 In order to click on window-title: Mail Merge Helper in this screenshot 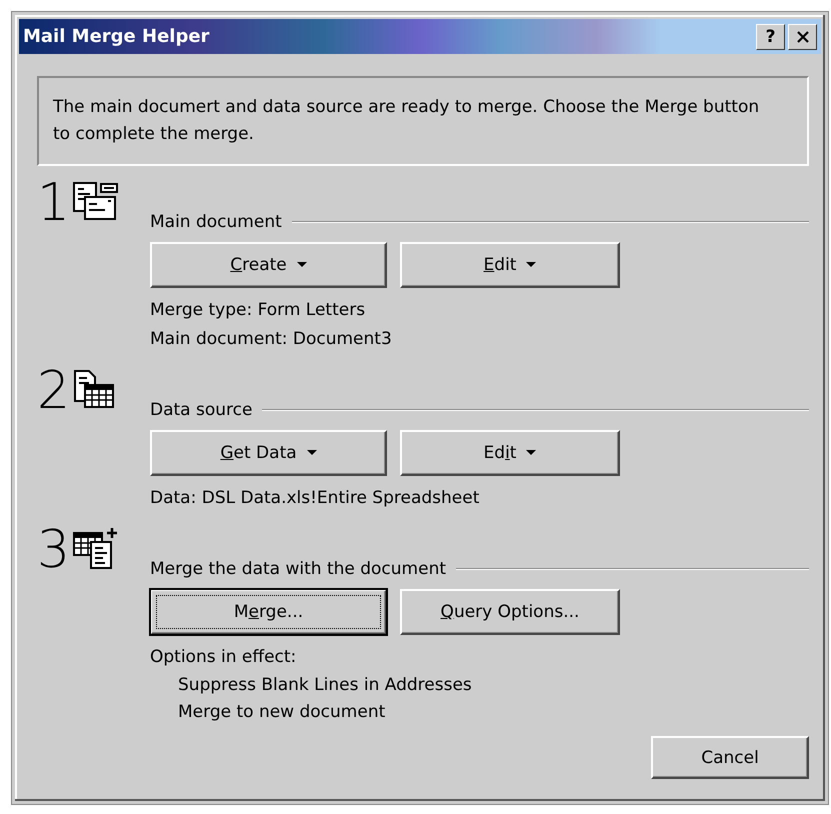, I will do `click(116, 36)`.